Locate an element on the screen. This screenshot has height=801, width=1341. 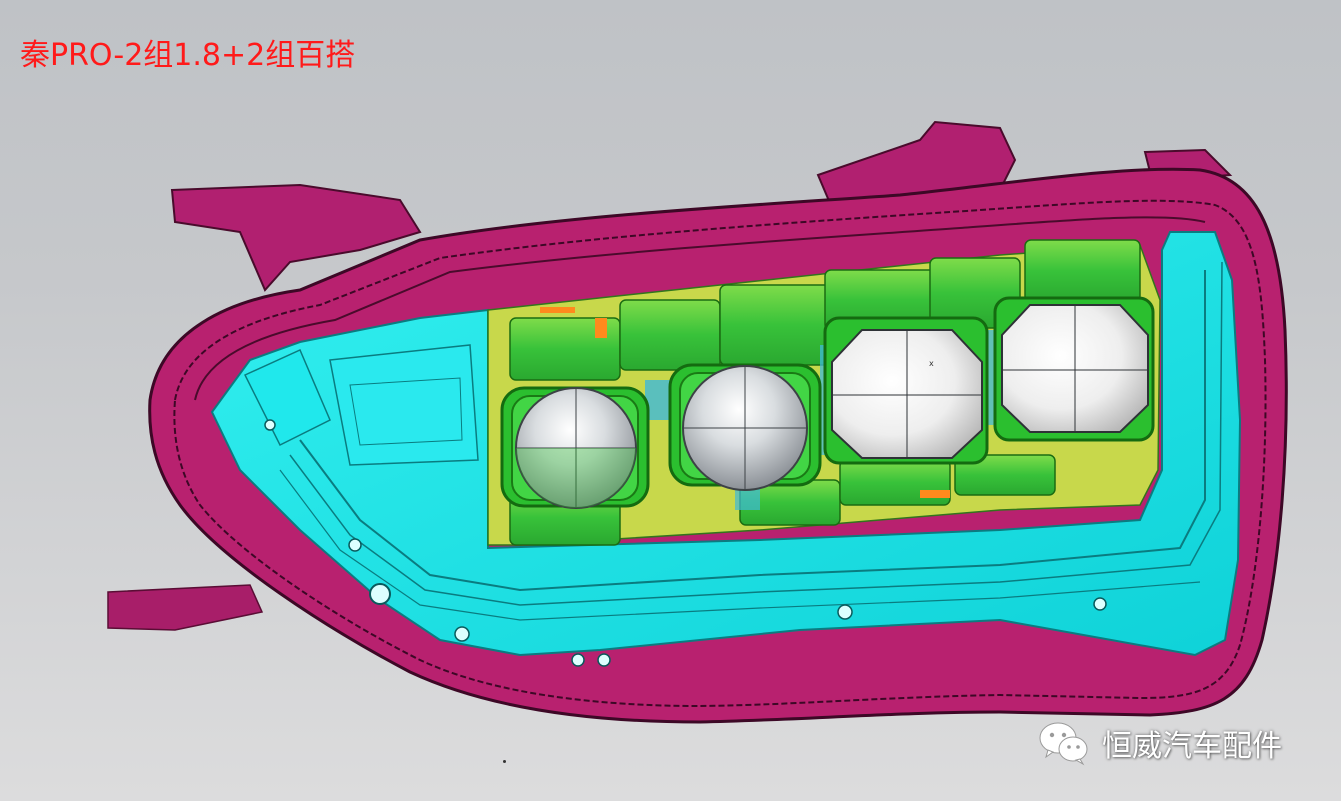
wechat-icon is located at coordinates (1063, 744).